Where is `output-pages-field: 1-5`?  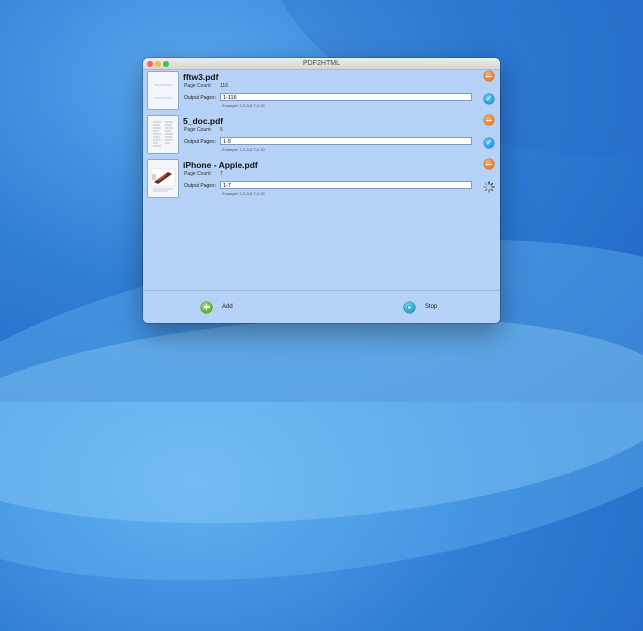
output-pages-field: 1-5 is located at coordinates (346, 141).